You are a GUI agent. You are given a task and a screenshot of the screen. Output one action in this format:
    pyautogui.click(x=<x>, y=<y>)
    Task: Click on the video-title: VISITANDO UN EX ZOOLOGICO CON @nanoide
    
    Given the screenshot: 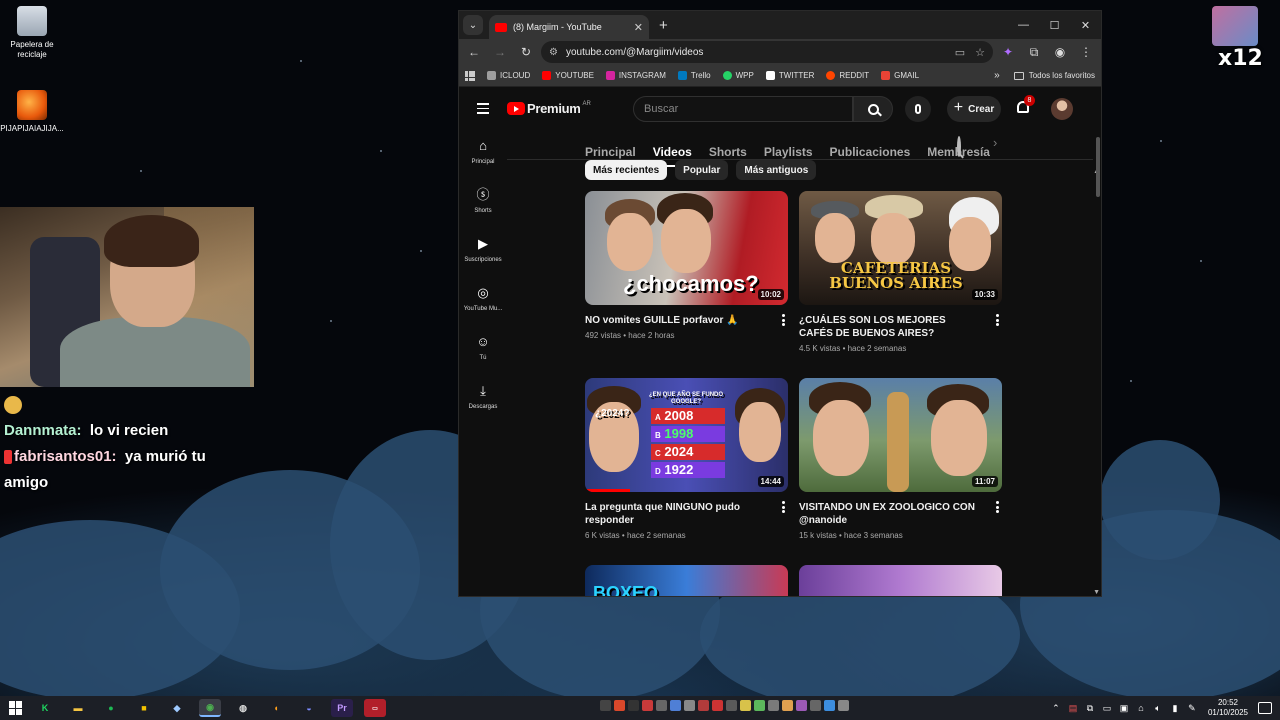 What is the action you would take?
    pyautogui.click(x=900, y=514)
    